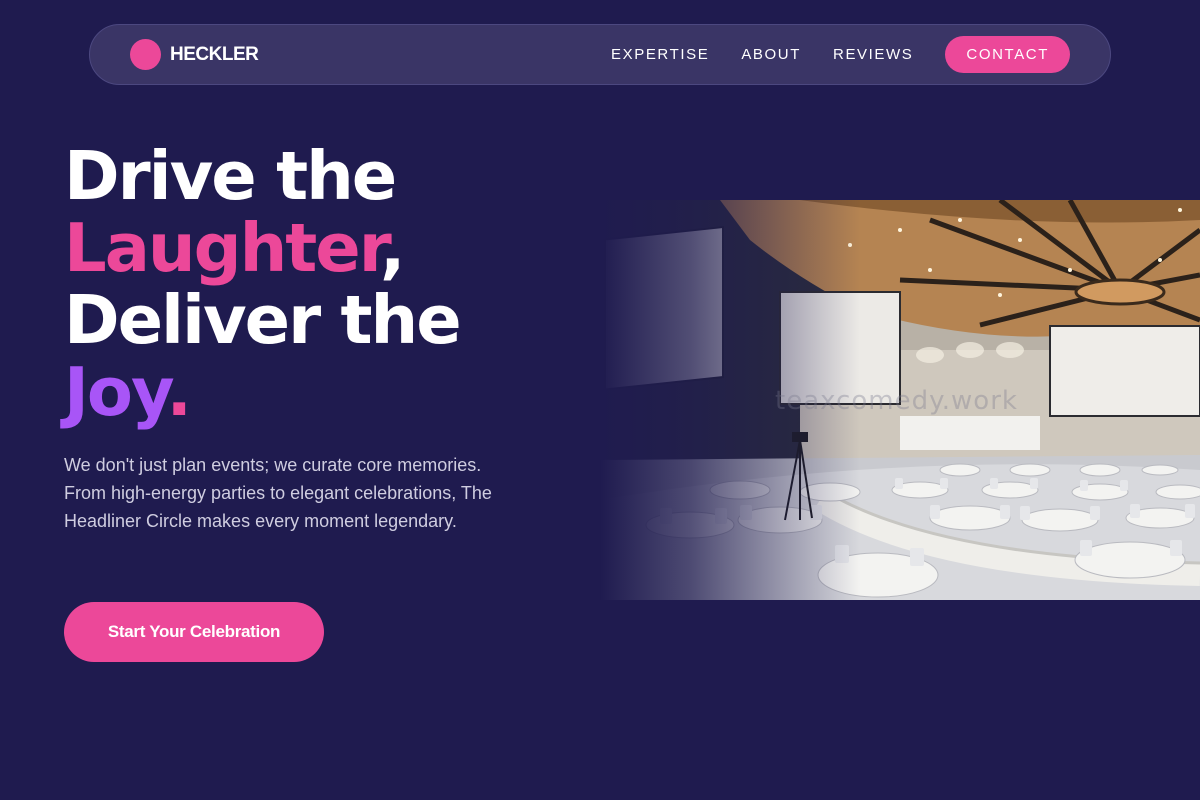 The height and width of the screenshot is (800, 1200). I want to click on brand-logo-link: HECKLER, so click(194, 54).